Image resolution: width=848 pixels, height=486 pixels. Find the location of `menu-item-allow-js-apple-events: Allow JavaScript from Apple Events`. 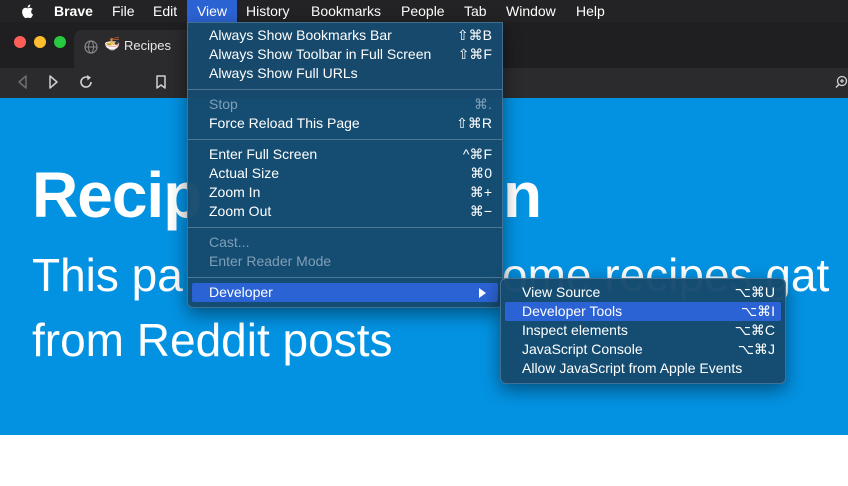

menu-item-allow-js-apple-events: Allow JavaScript from Apple Events is located at coordinates (643, 368).